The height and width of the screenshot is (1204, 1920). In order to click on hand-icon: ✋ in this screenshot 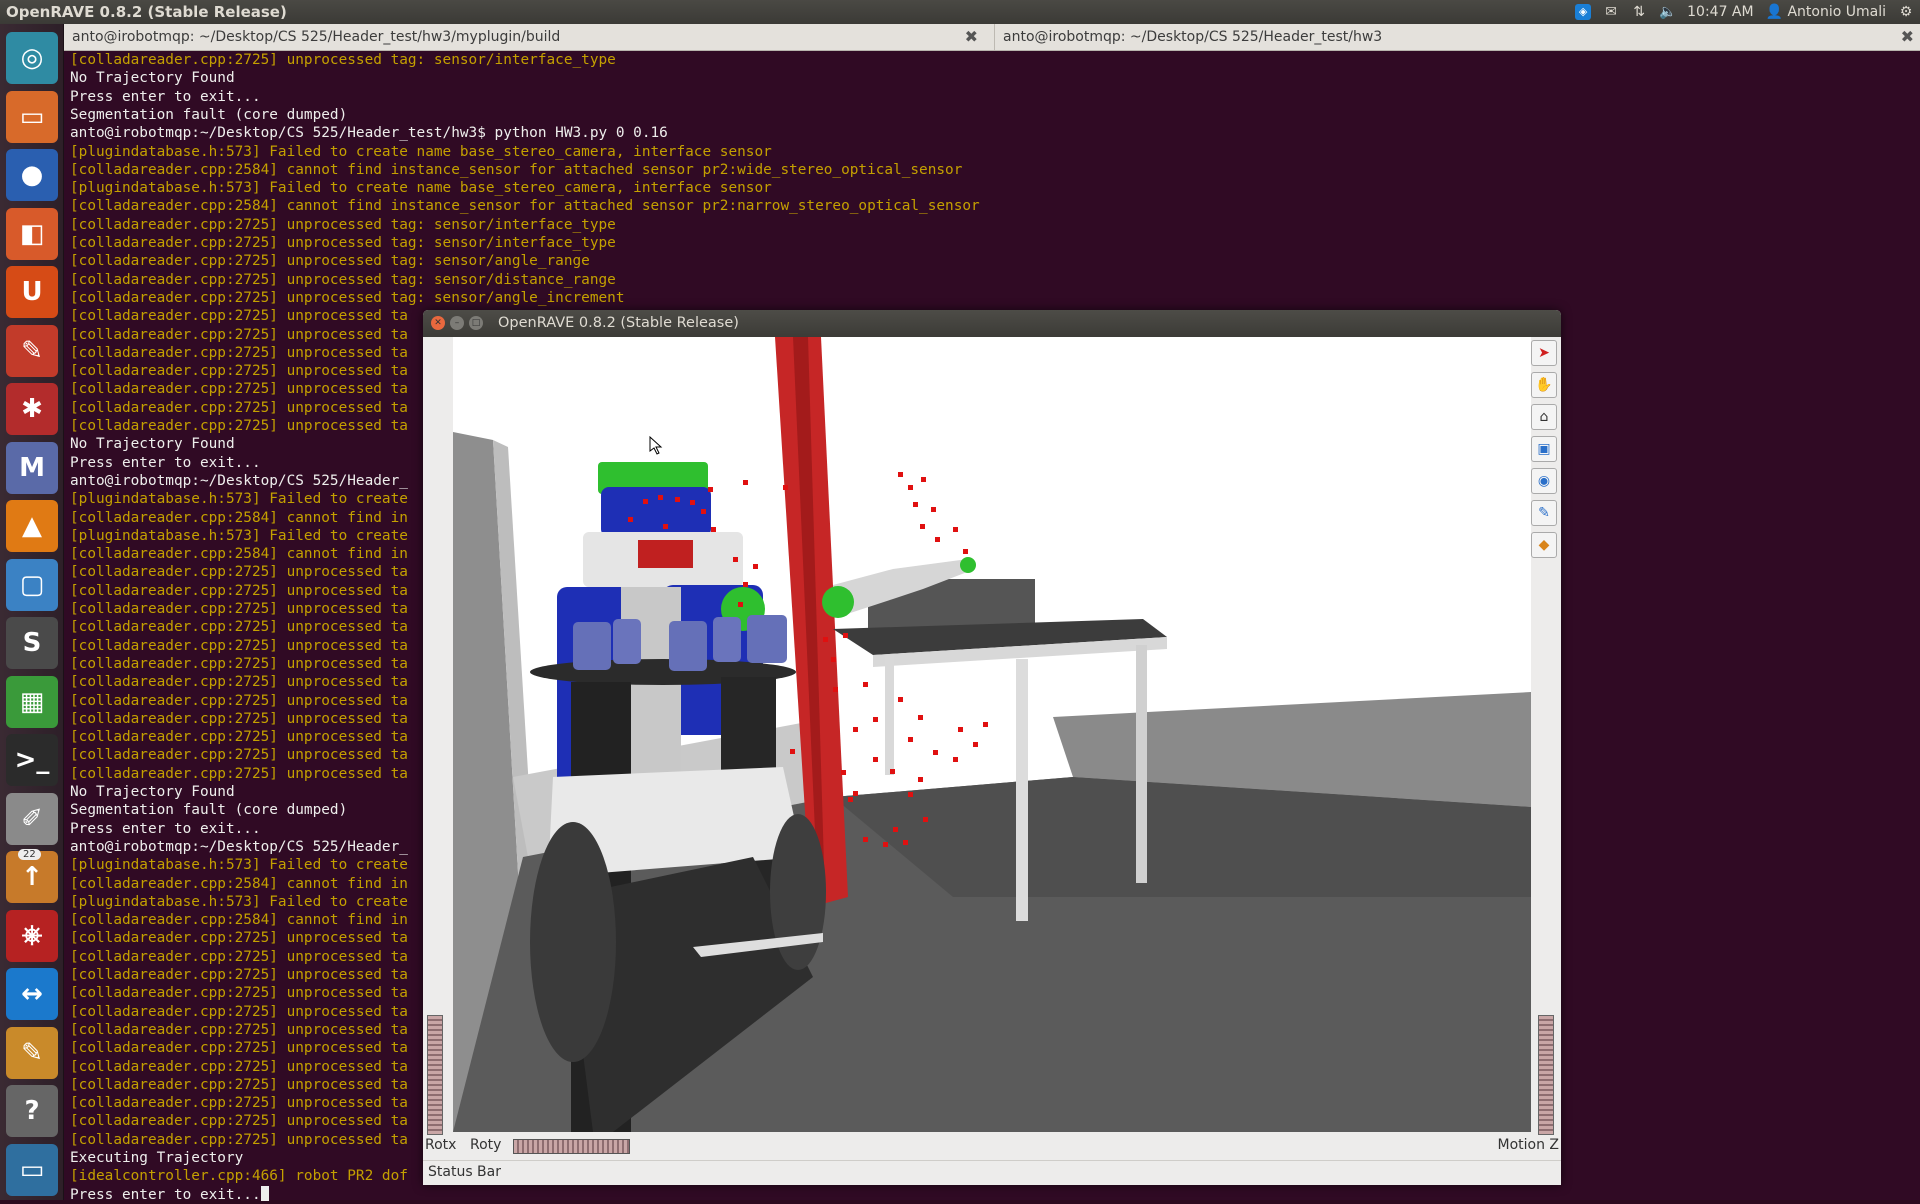, I will do `click(1544, 385)`.